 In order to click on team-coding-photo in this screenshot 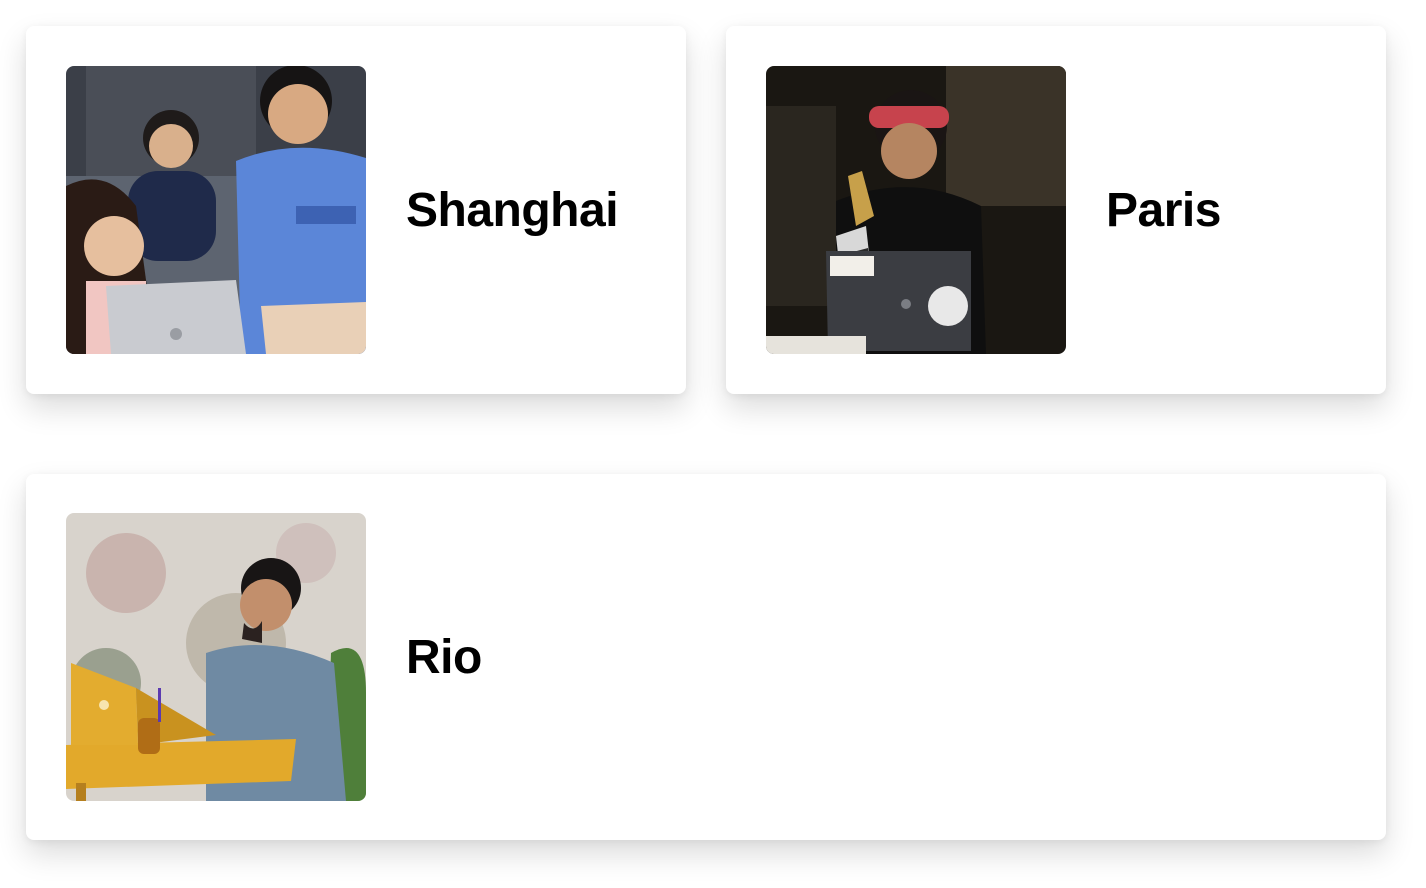, I will do `click(216, 210)`.